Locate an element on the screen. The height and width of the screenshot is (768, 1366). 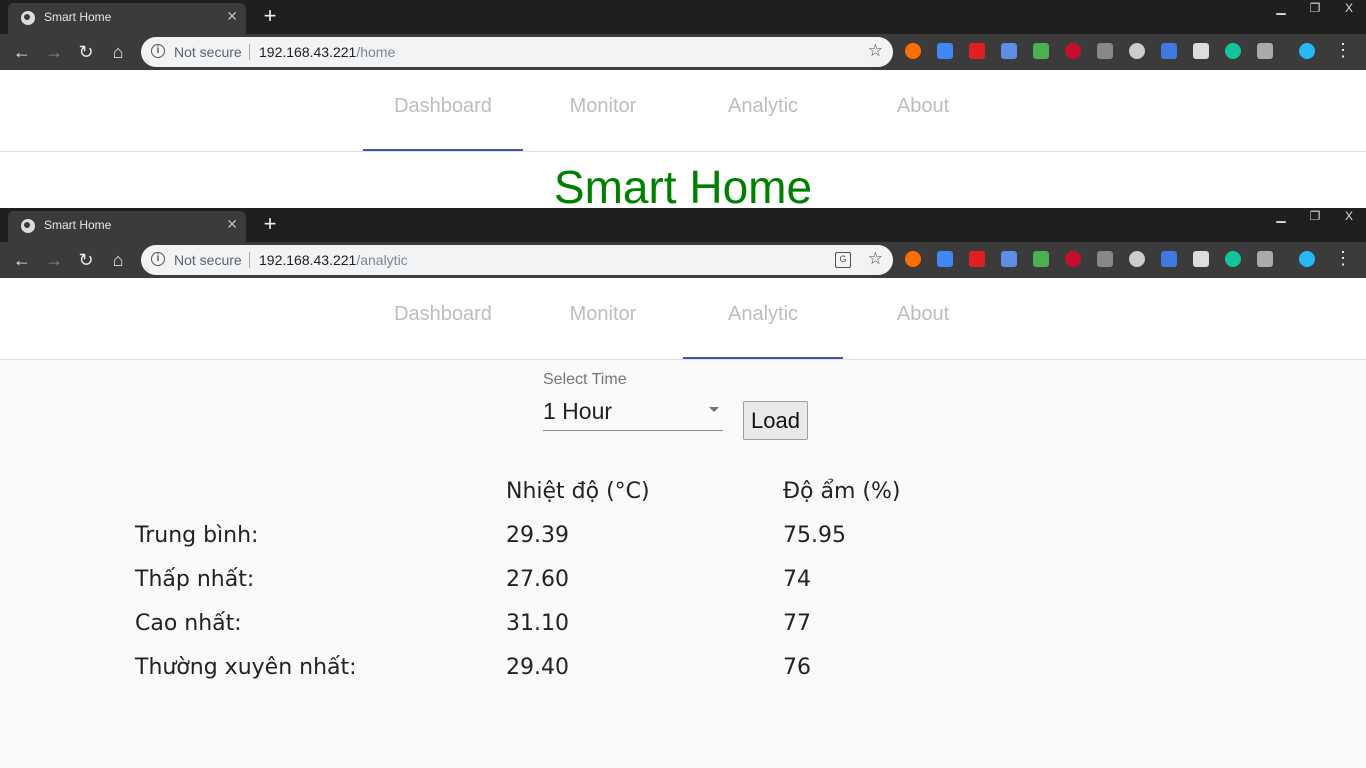
load-button: Load is located at coordinates (775, 420).